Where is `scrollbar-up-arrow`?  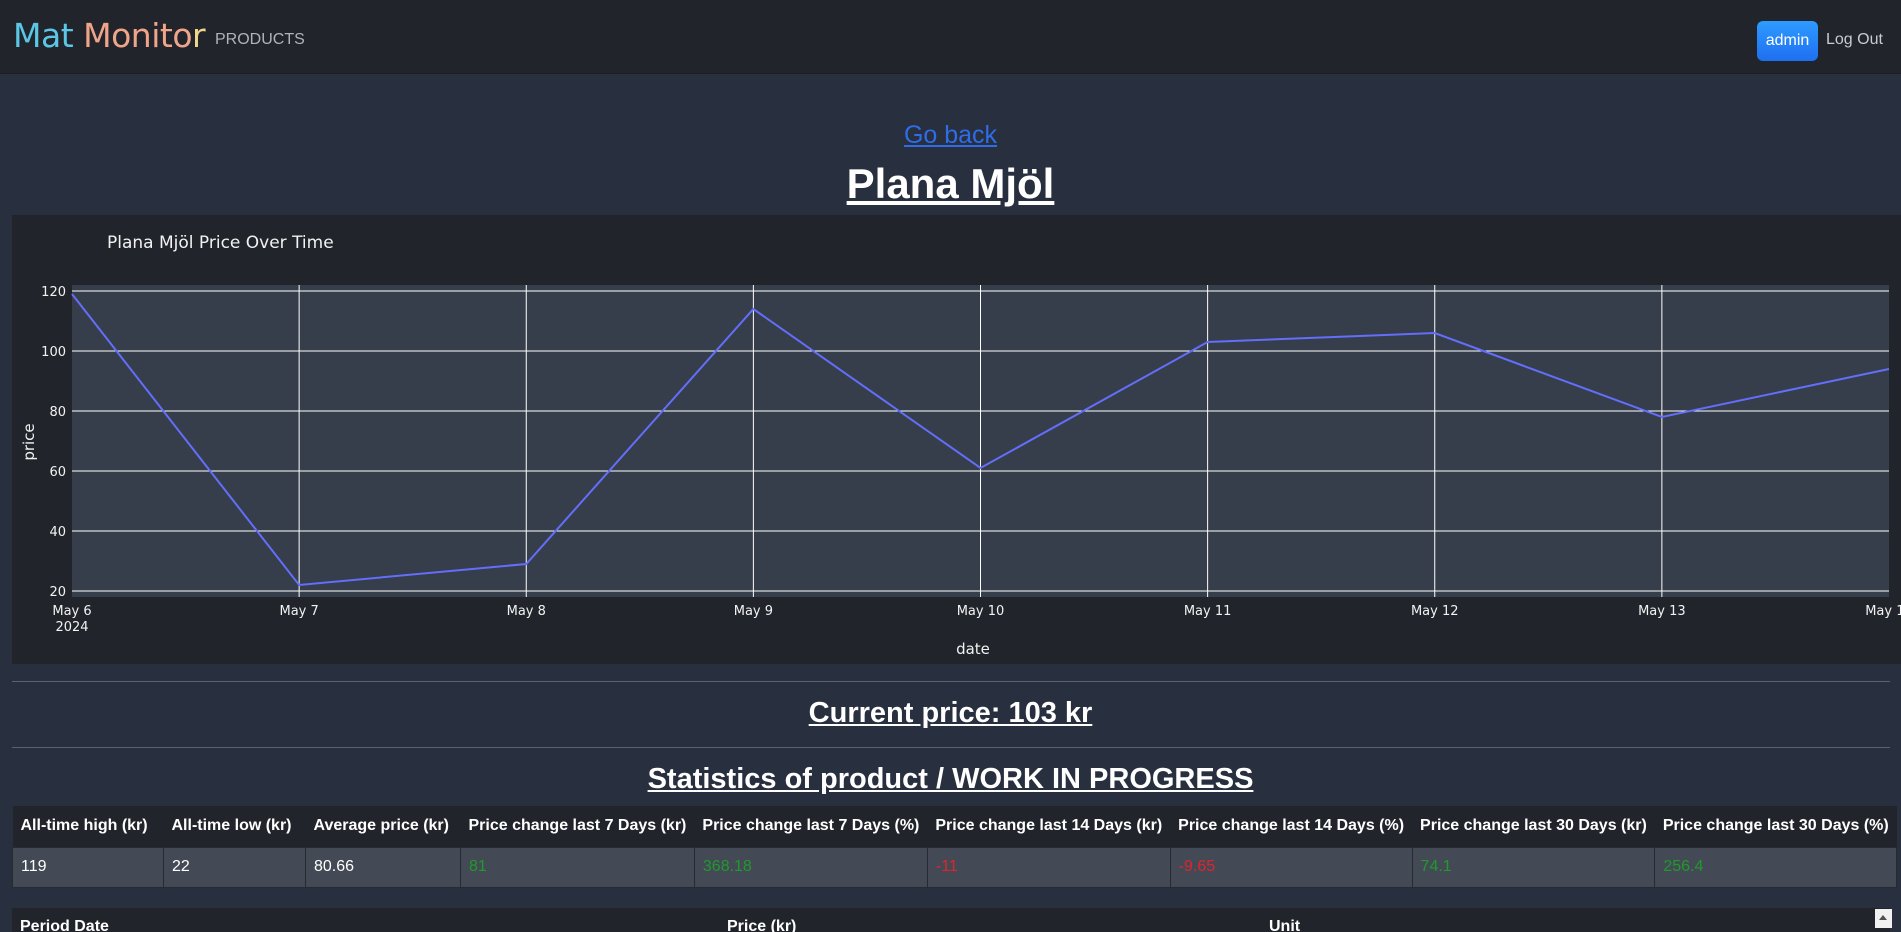
scrollbar-up-arrow is located at coordinates (1883, 918).